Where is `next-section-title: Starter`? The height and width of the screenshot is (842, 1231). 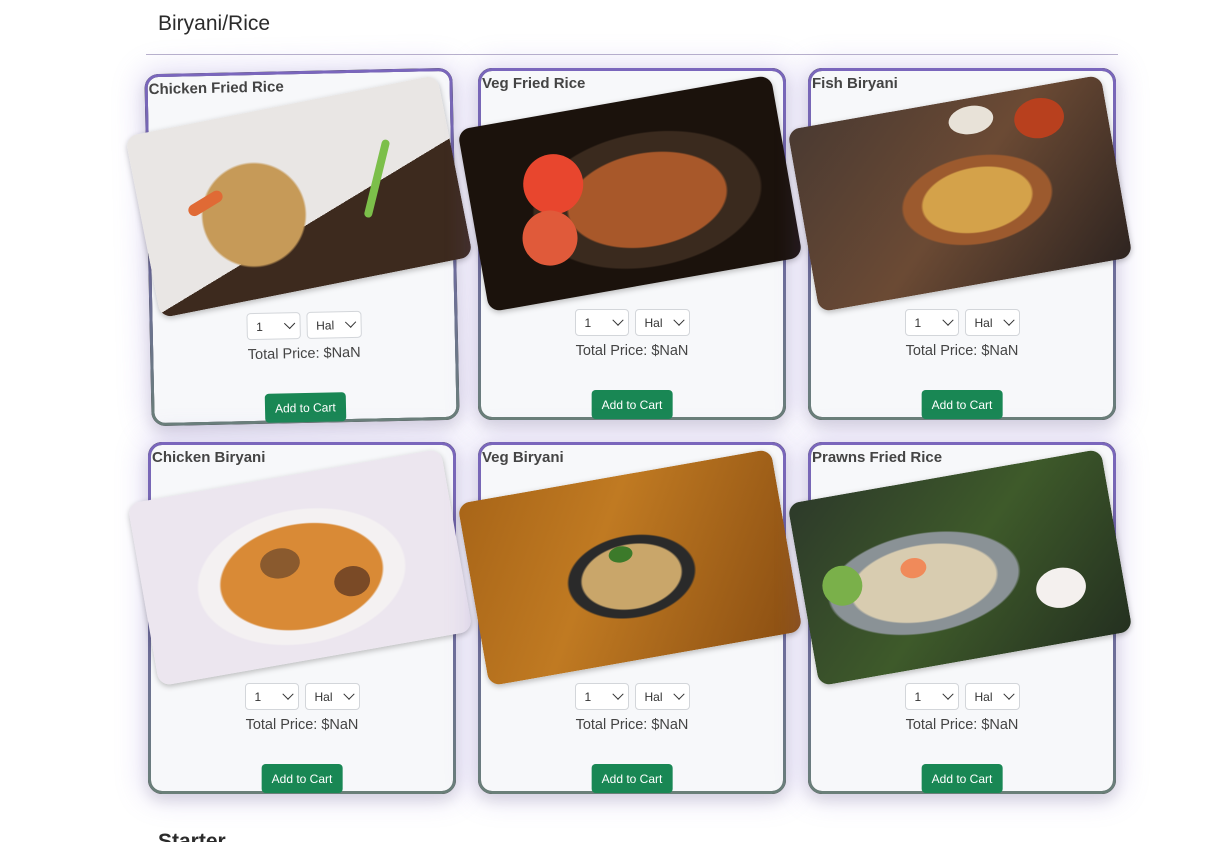 next-section-title: Starter is located at coordinates (192, 836).